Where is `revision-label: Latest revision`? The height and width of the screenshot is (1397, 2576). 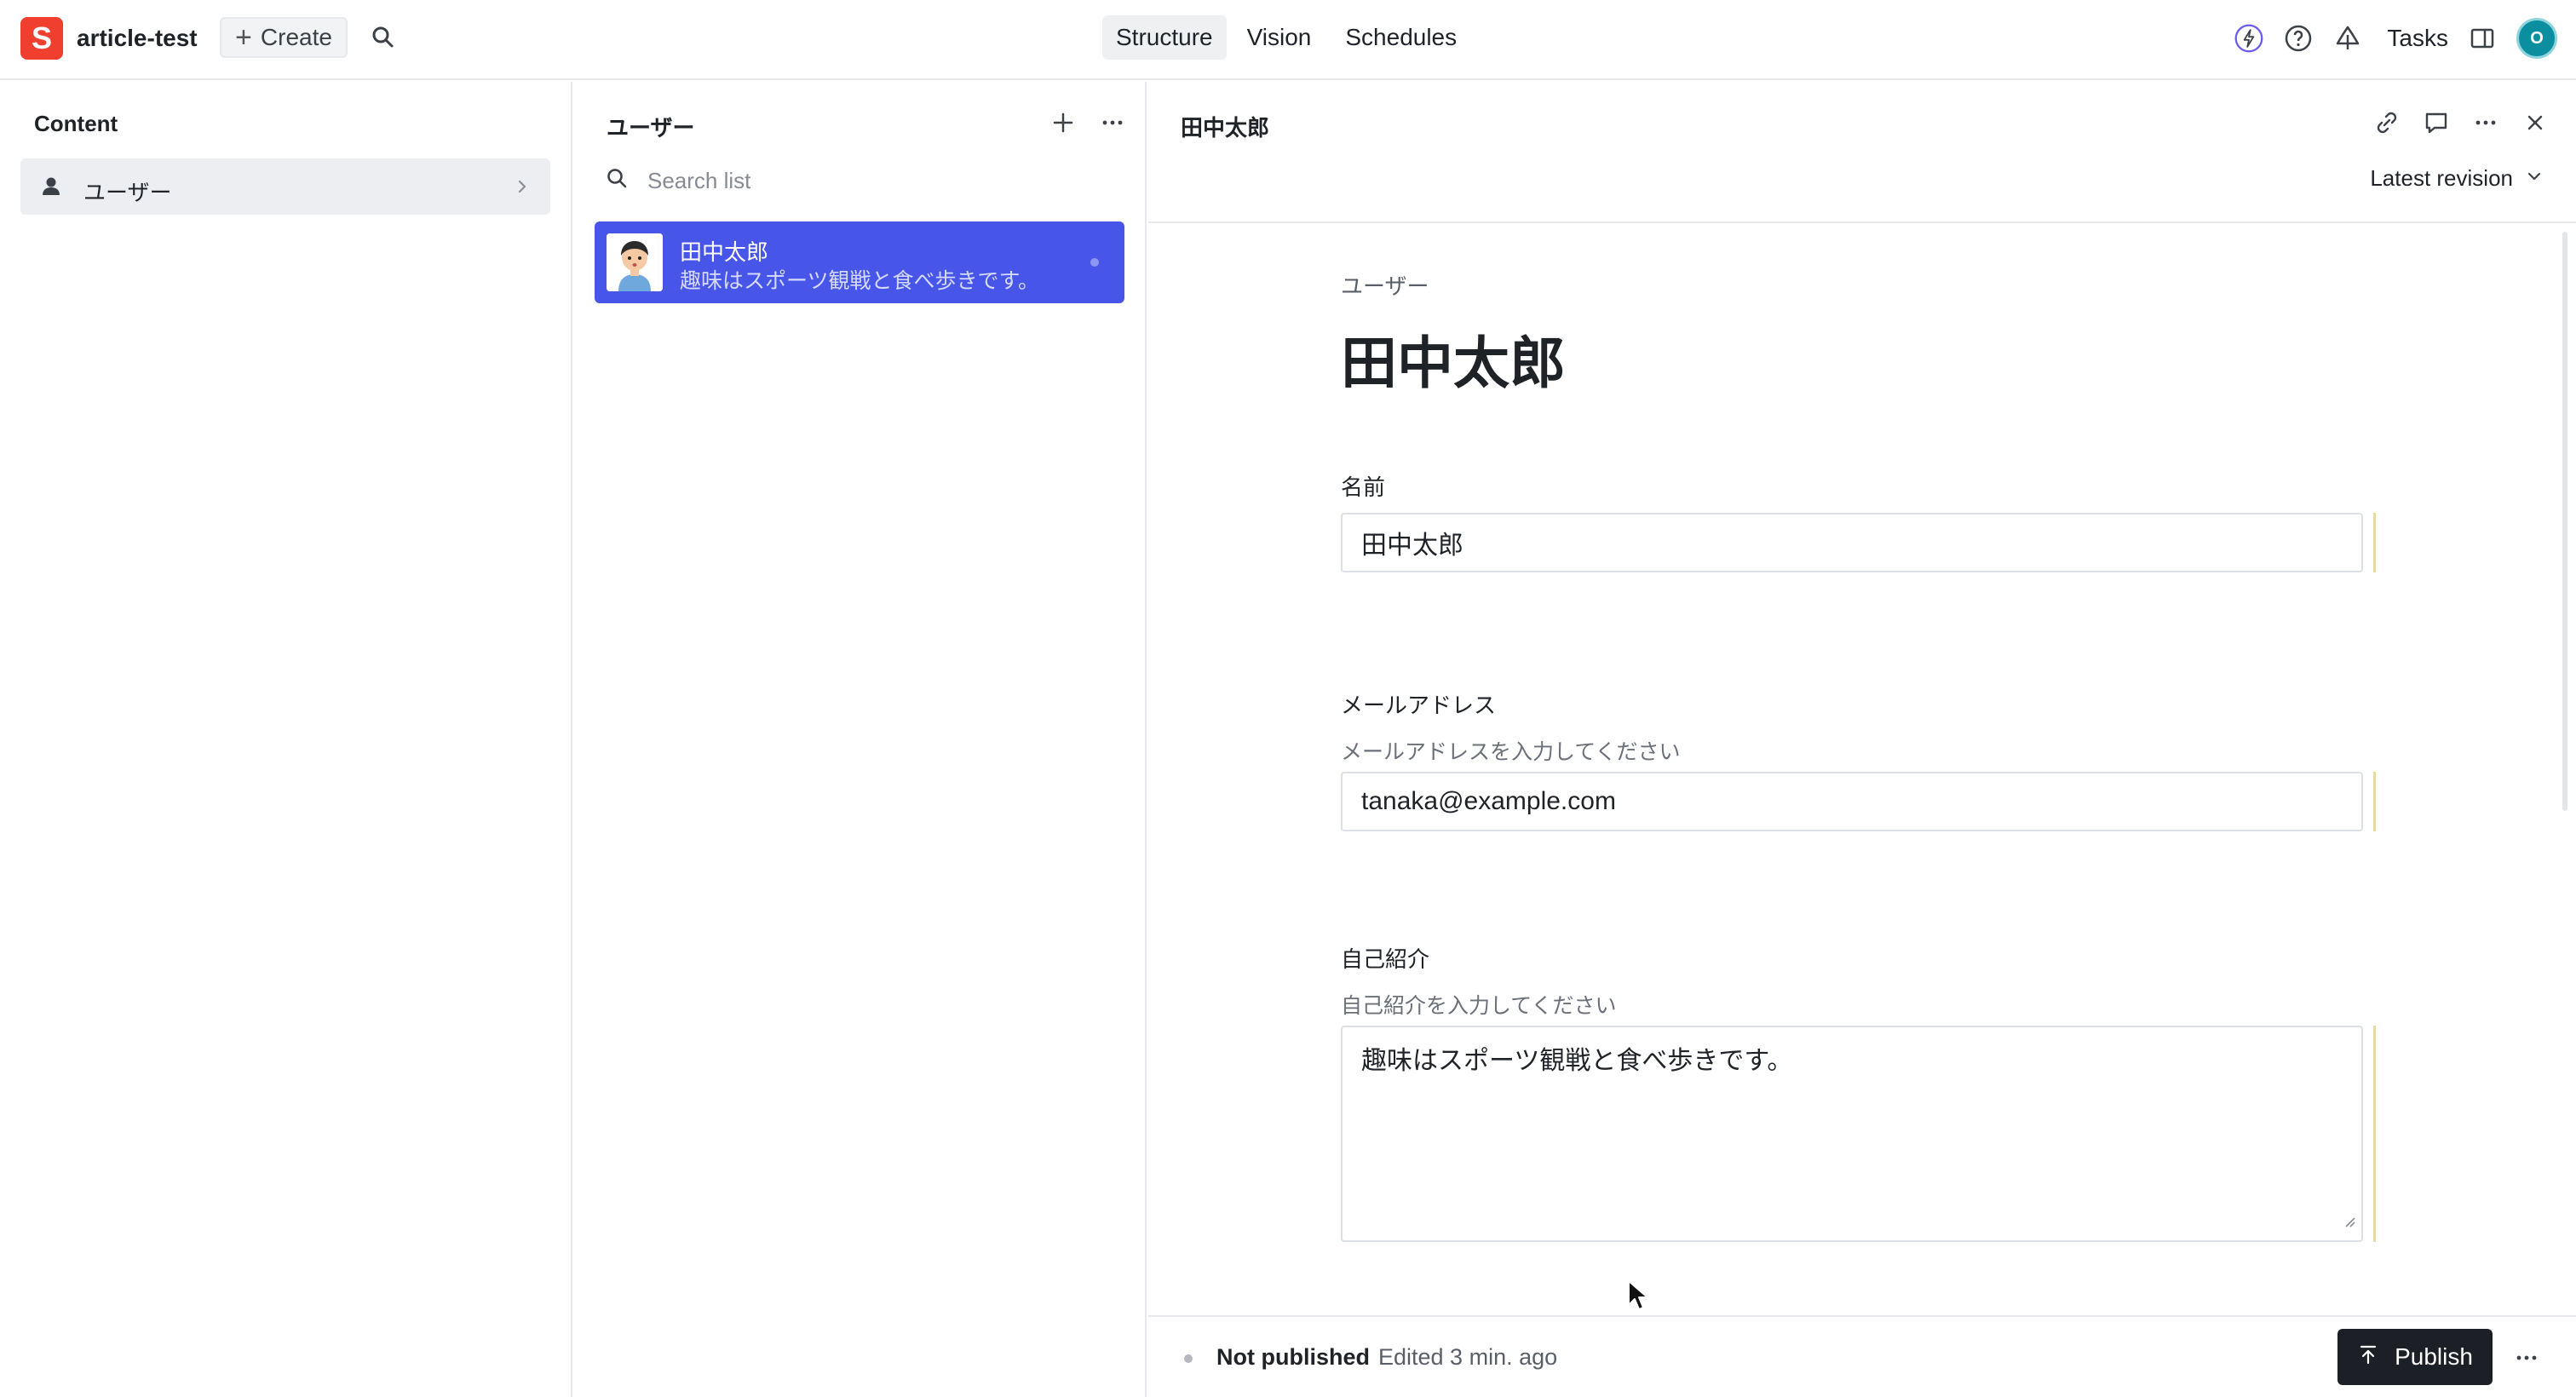
revision-label: Latest revision is located at coordinates (2441, 178).